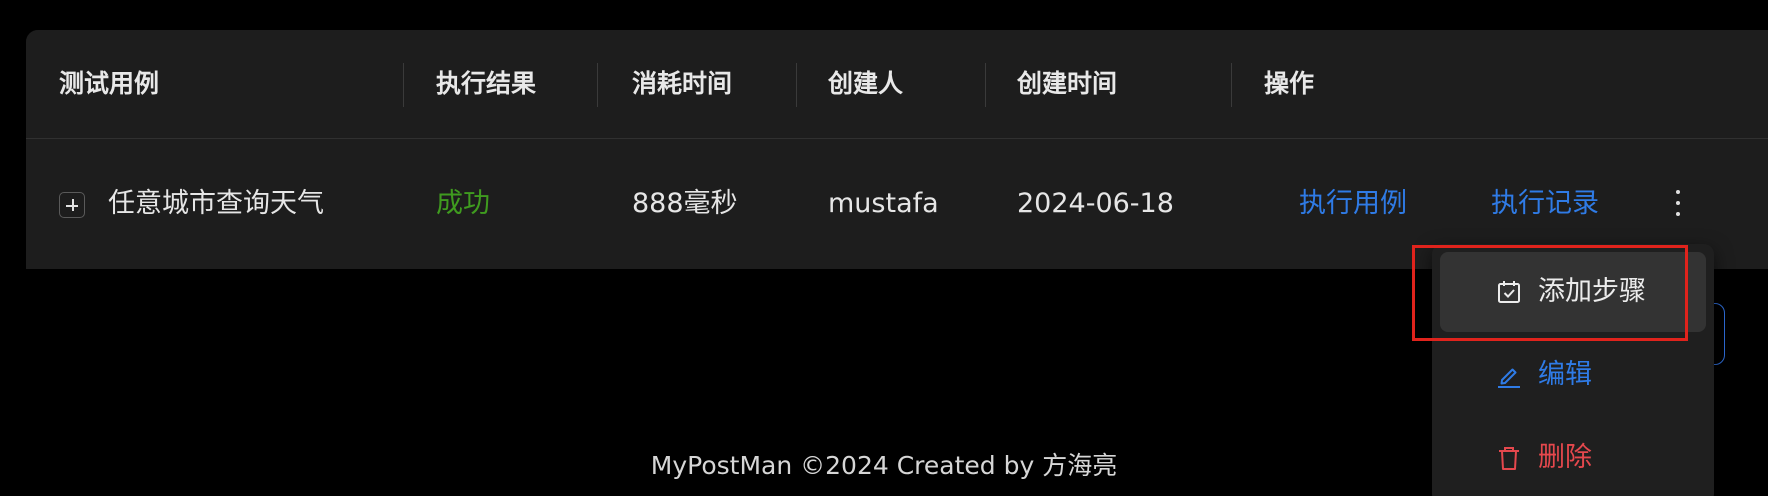 The width and height of the screenshot is (1768, 496). I want to click on execute-case-link: 执行用例, so click(1353, 204).